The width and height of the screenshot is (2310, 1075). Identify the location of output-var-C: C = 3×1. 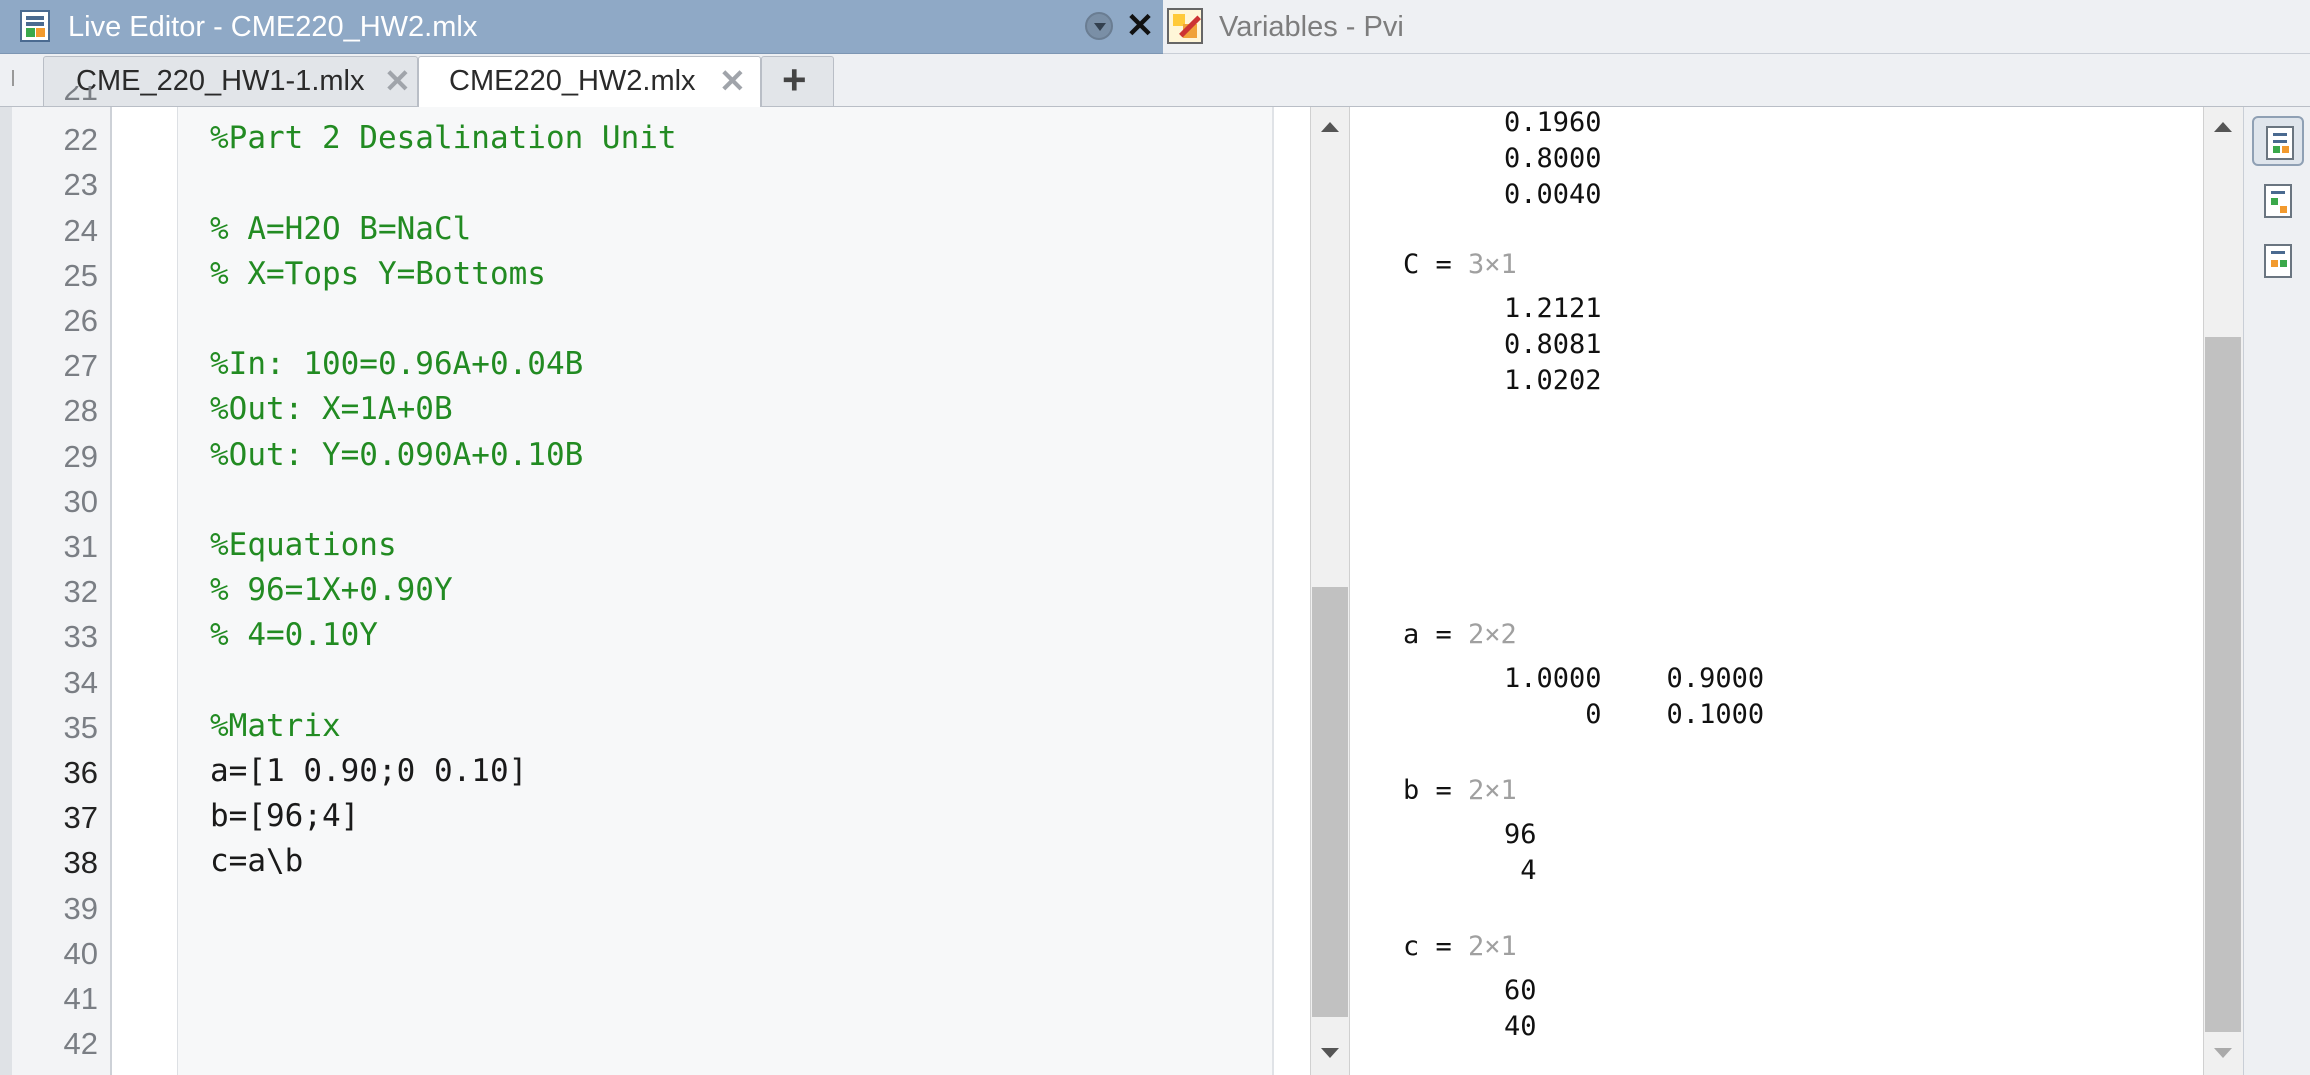
(1460, 264).